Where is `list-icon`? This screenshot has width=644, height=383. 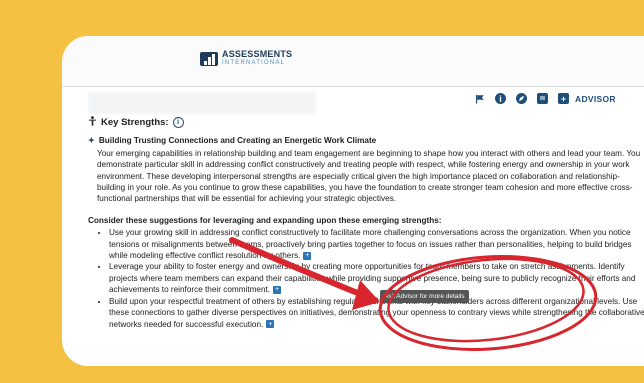
list-icon is located at coordinates (542, 98).